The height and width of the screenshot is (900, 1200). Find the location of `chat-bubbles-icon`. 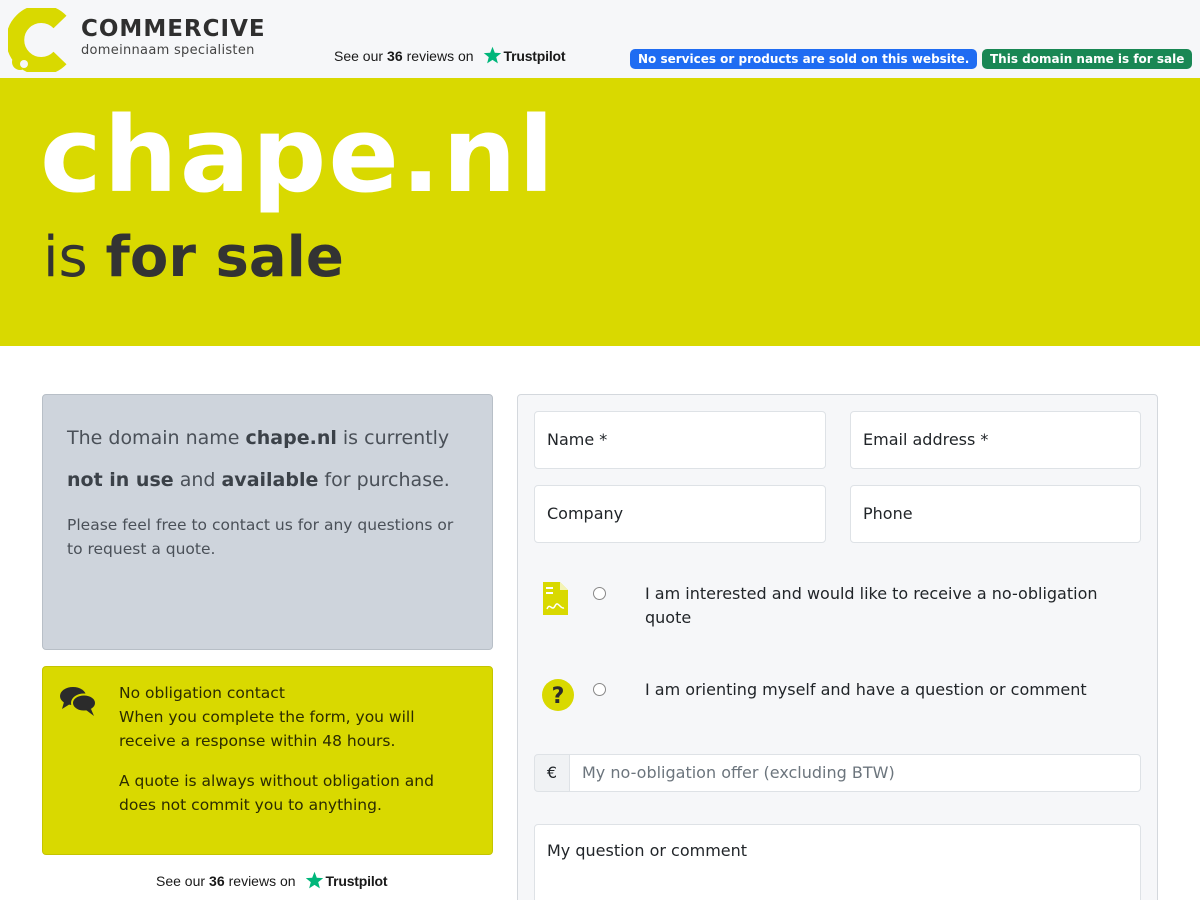

chat-bubbles-icon is located at coordinates (78, 701).